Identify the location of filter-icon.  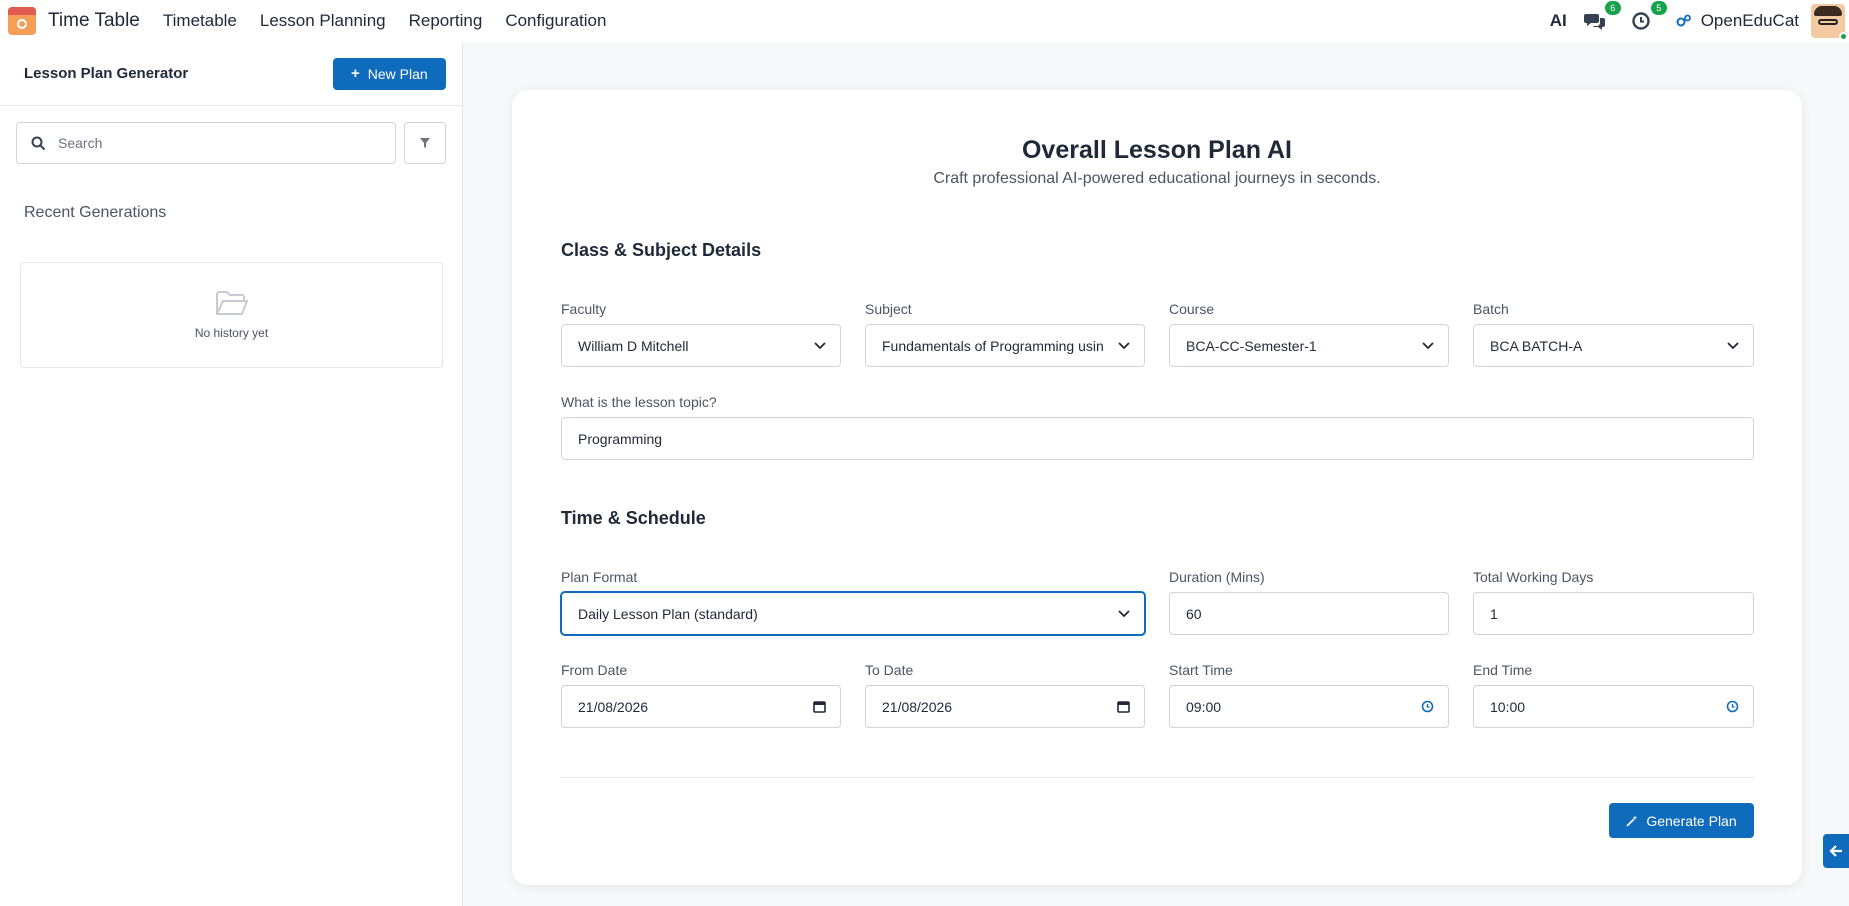
(425, 143).